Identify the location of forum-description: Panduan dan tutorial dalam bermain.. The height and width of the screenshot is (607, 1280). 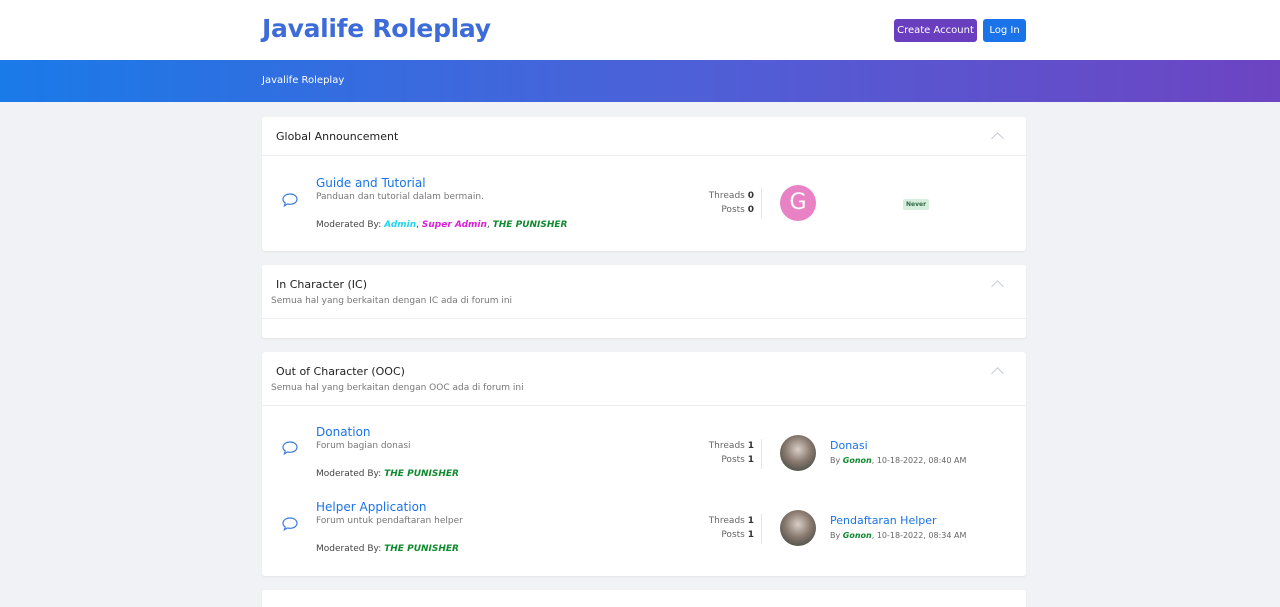
(400, 197).